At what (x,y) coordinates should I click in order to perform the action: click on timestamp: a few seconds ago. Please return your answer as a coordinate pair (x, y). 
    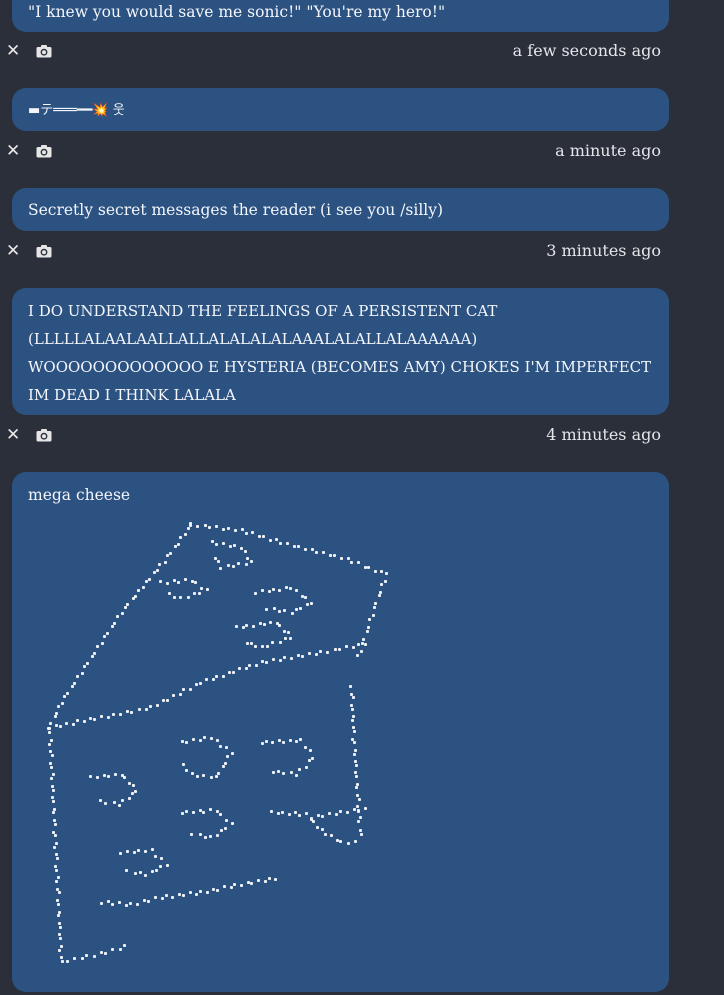
    Looking at the image, I should click on (586, 50).